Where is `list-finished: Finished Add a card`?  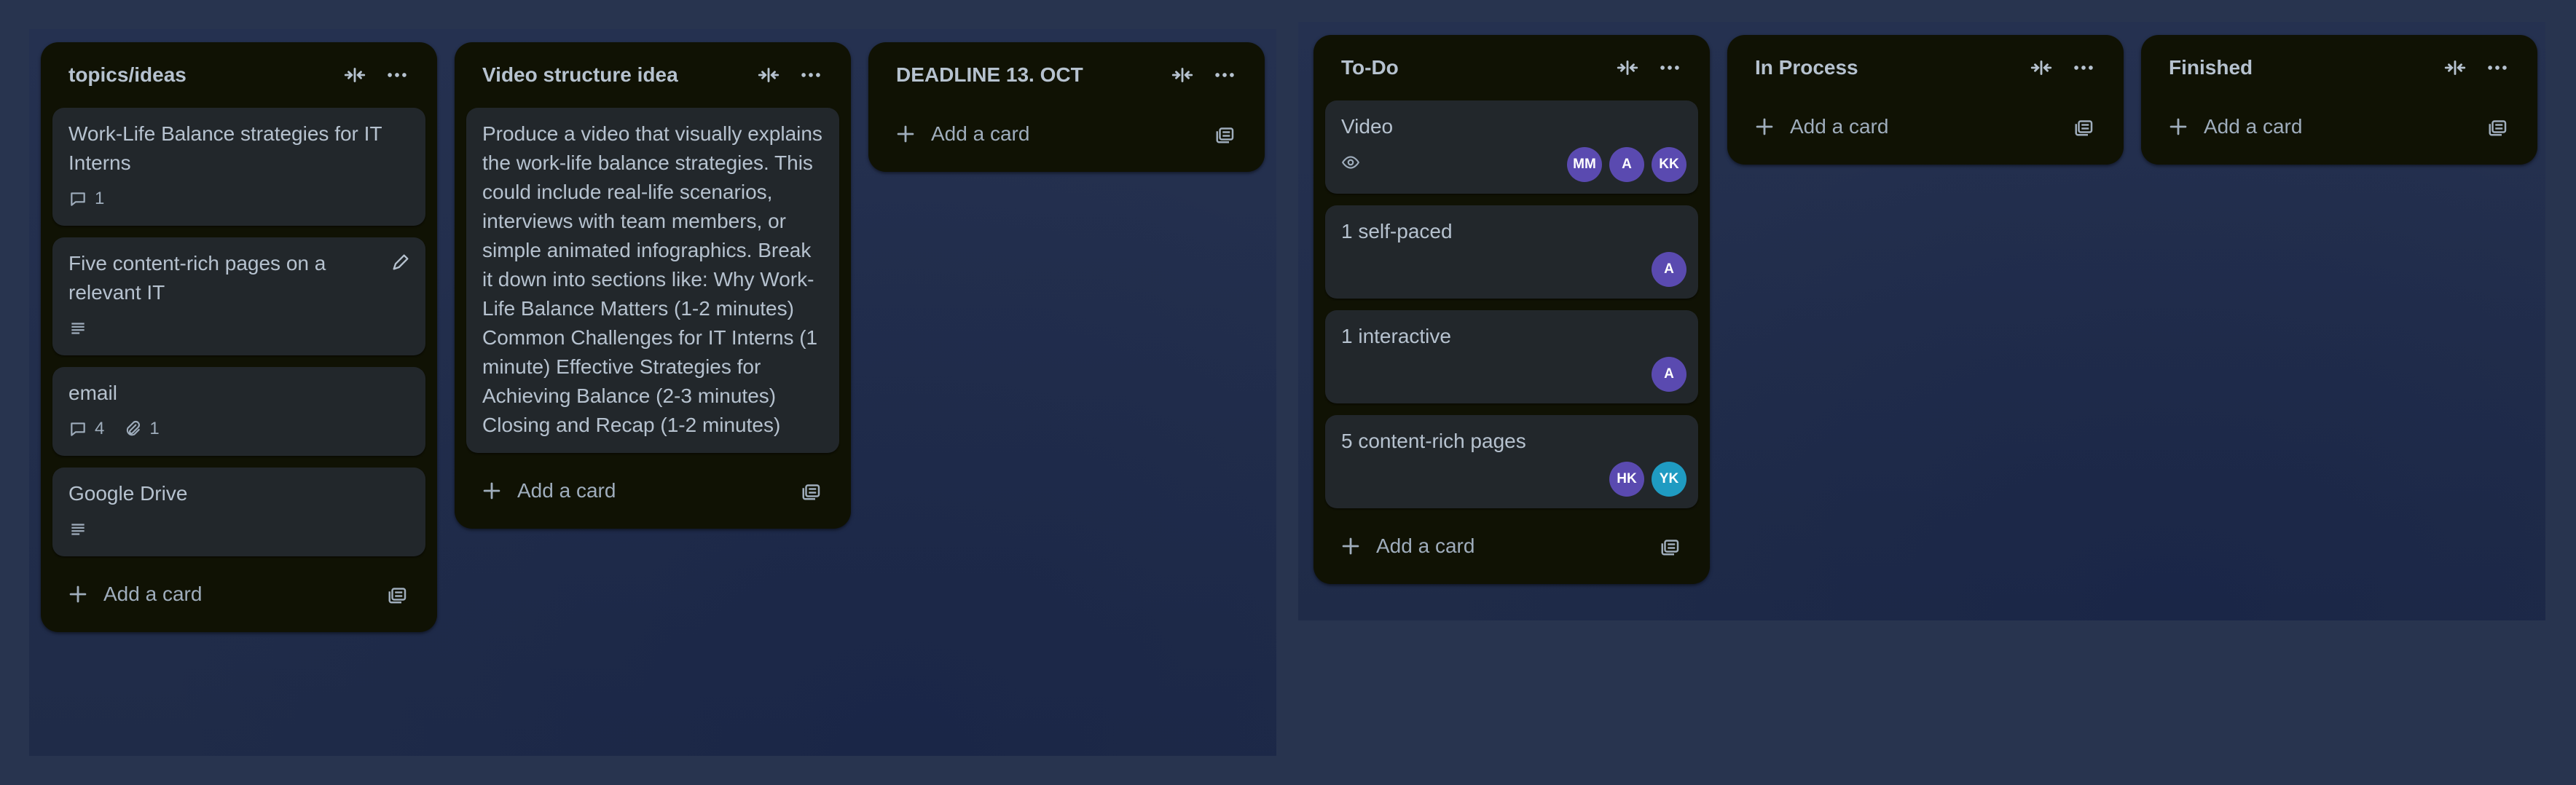
list-finished: Finished Add a card is located at coordinates (2339, 100).